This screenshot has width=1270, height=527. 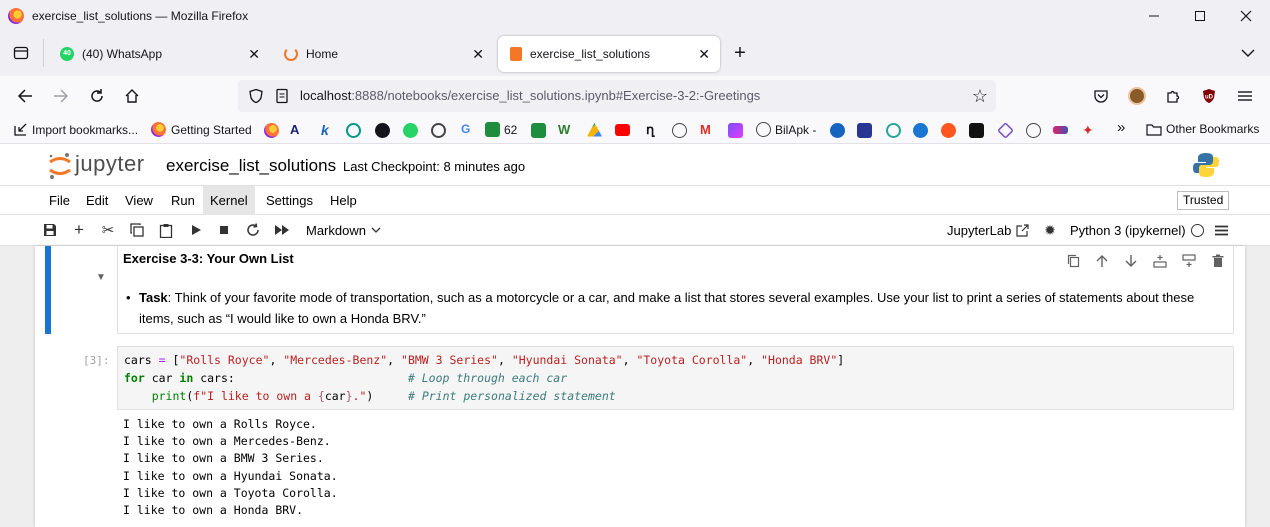 What do you see at coordinates (97, 96) in the screenshot?
I see `reload-button` at bounding box center [97, 96].